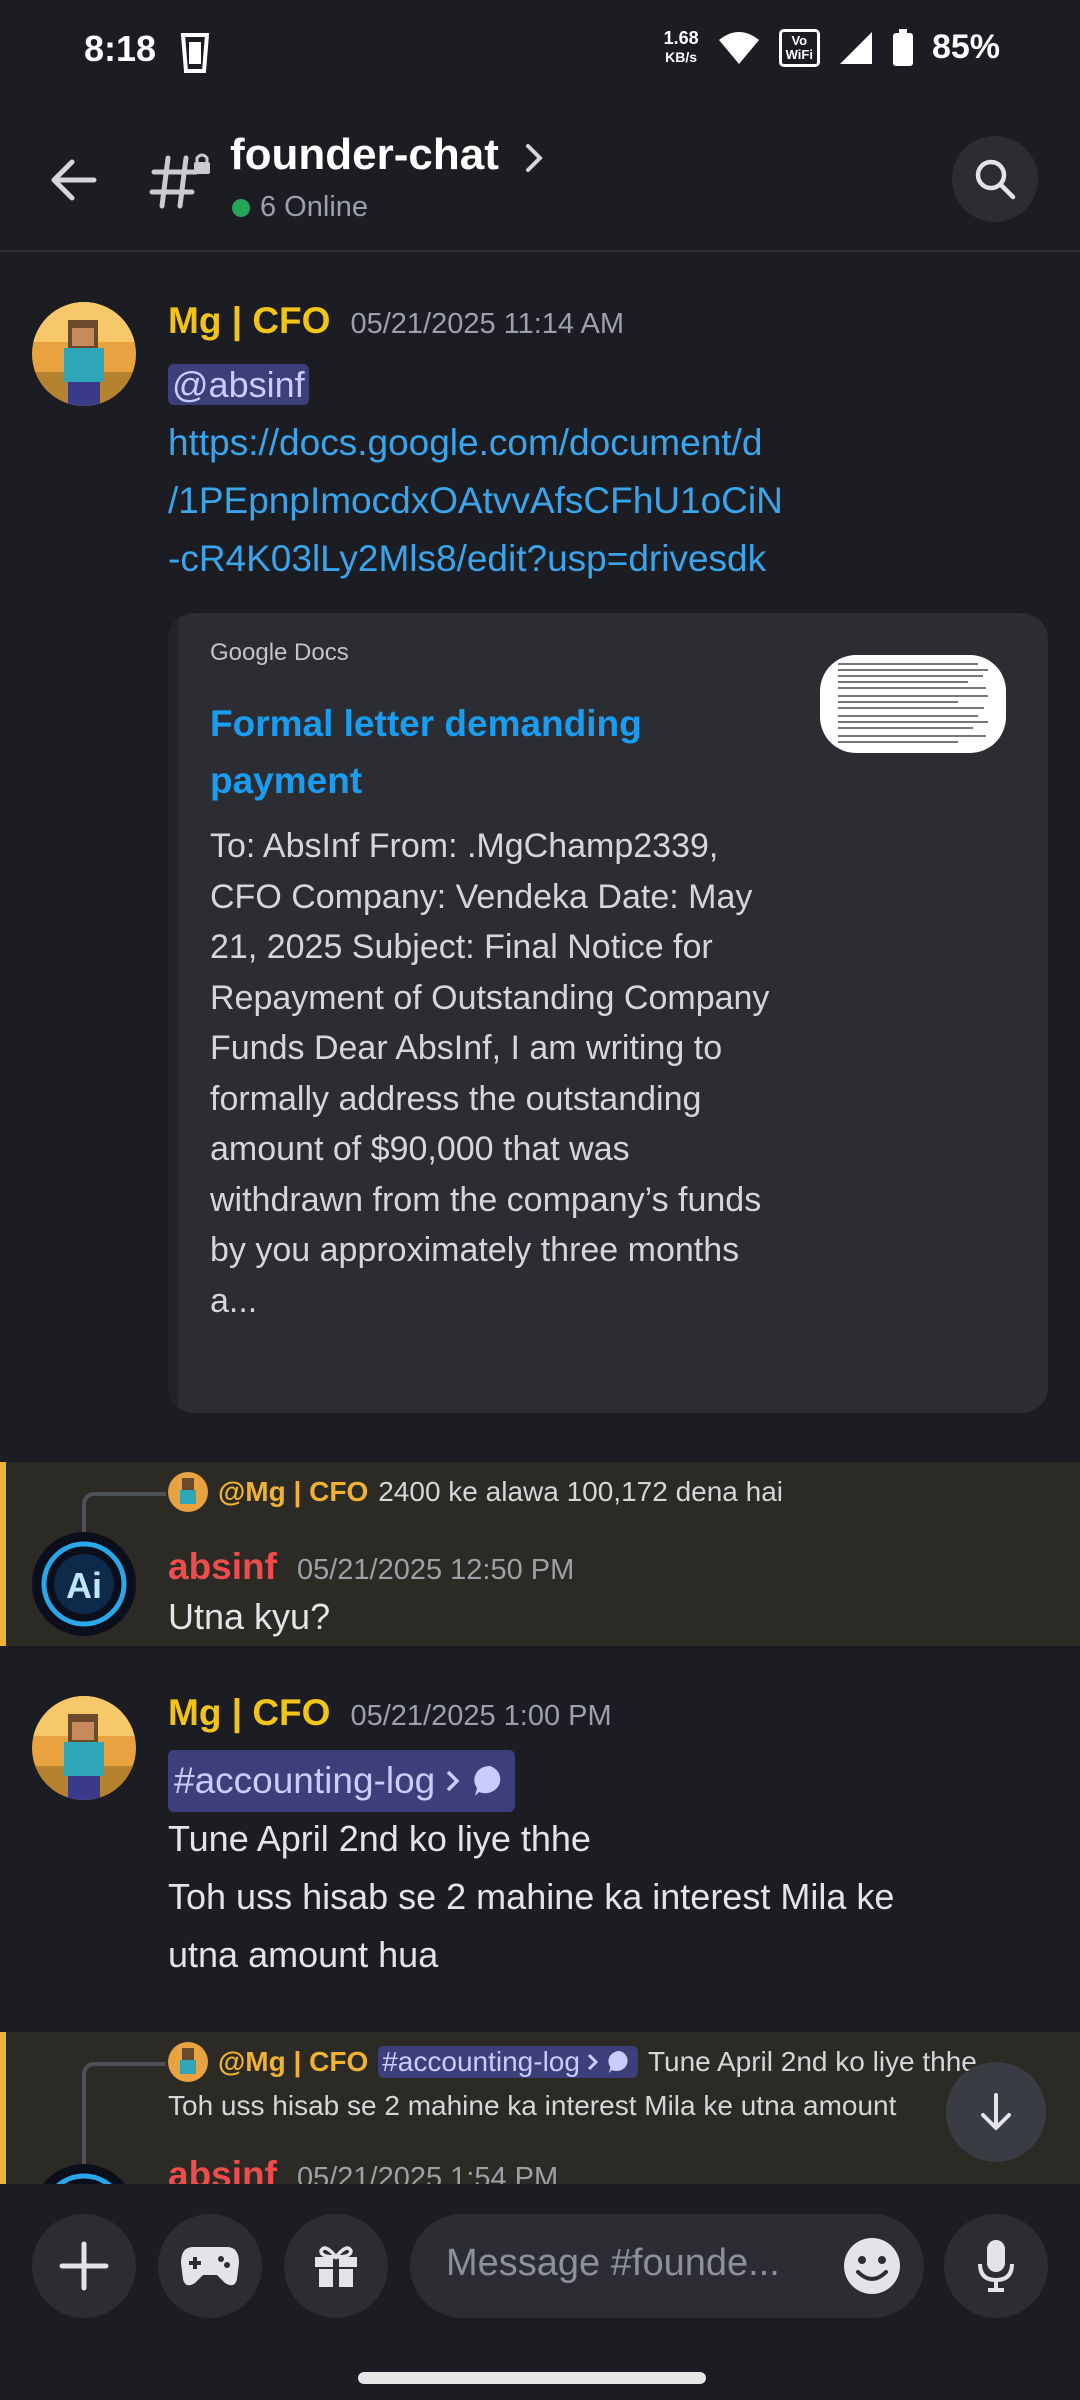 This screenshot has width=1080, height=2400. Describe the element at coordinates (241, 207) in the screenshot. I see `online-dot` at that location.